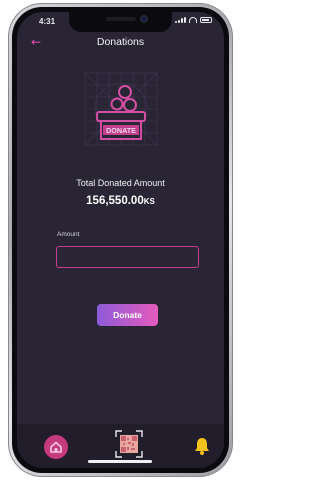  I want to click on speaker, so click(121, 19).